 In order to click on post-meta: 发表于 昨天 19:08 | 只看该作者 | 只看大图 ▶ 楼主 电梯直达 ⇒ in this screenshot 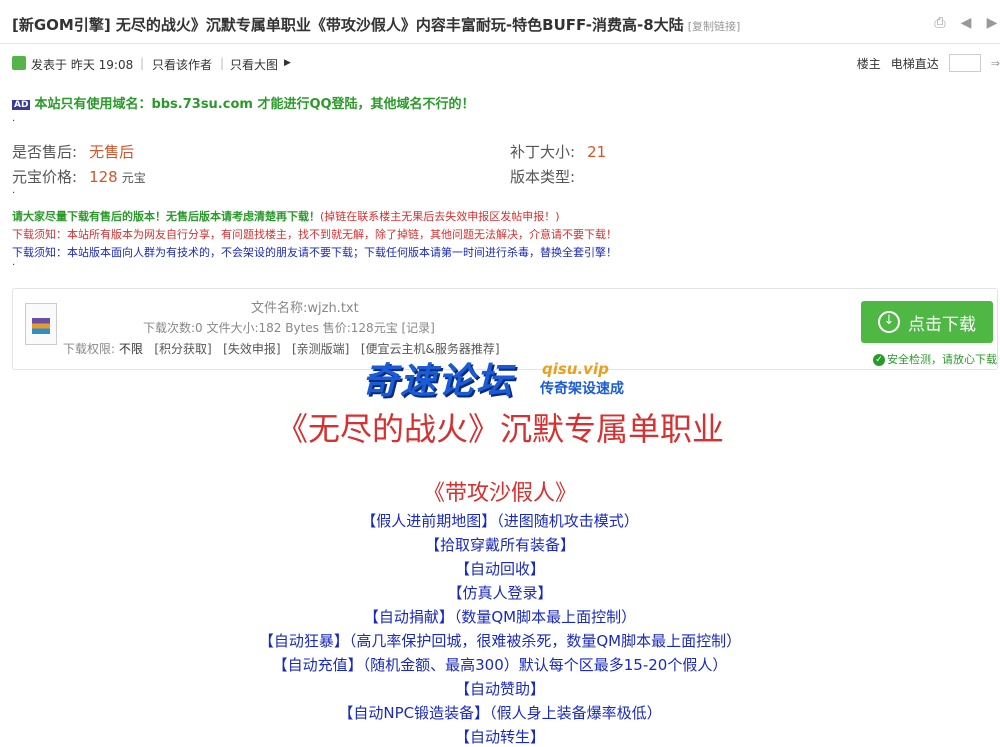, I will do `click(506, 64)`.